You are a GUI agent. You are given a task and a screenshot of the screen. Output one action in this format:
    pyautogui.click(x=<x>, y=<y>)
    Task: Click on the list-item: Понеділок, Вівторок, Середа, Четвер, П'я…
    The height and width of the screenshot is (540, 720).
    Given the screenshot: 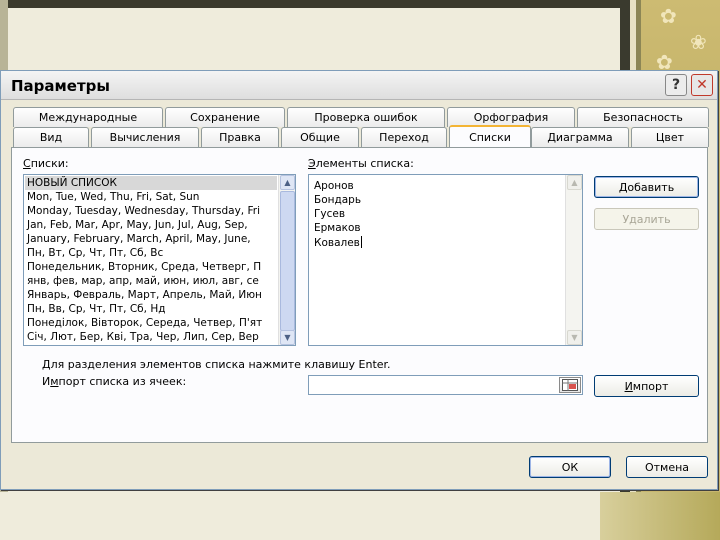 What is the action you would take?
    pyautogui.click(x=151, y=323)
    